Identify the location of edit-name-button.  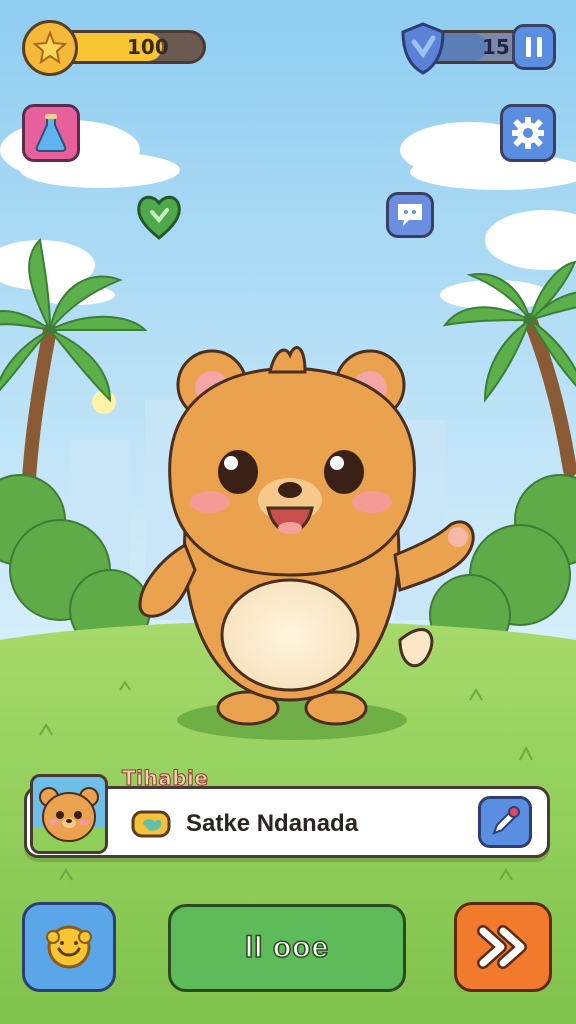
(505, 822).